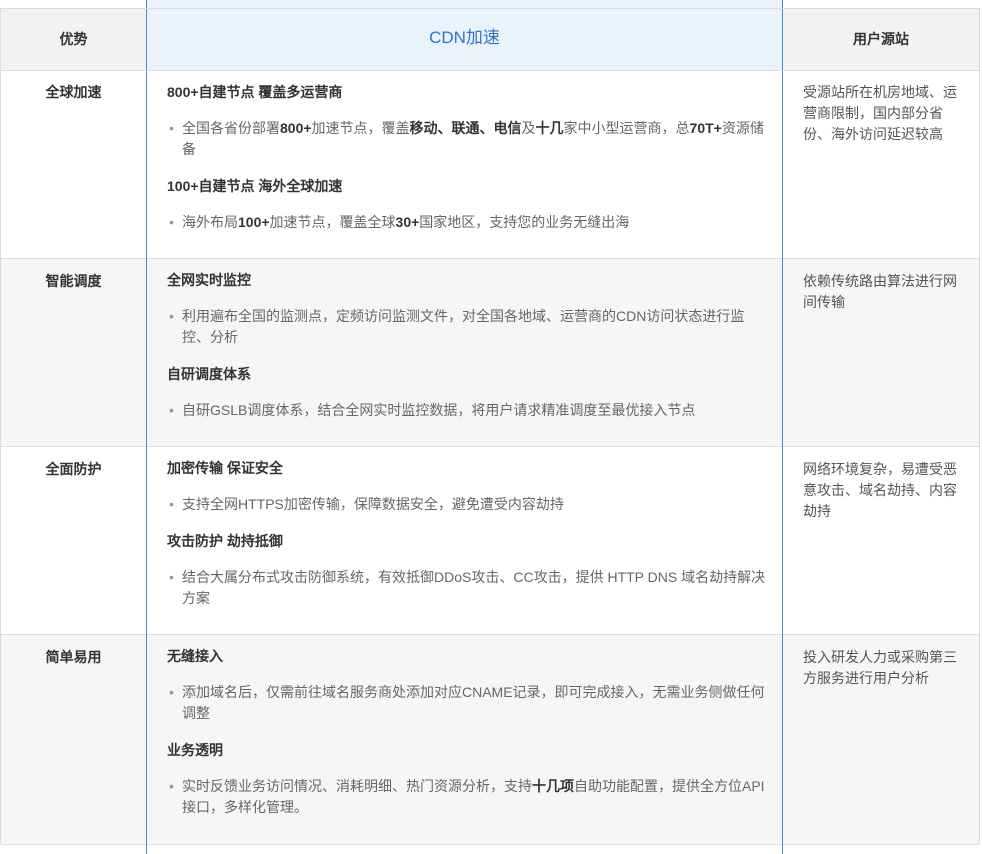 The height and width of the screenshot is (854, 983). Describe the element at coordinates (490, 8) in the screenshot. I see `table-top-border` at that location.